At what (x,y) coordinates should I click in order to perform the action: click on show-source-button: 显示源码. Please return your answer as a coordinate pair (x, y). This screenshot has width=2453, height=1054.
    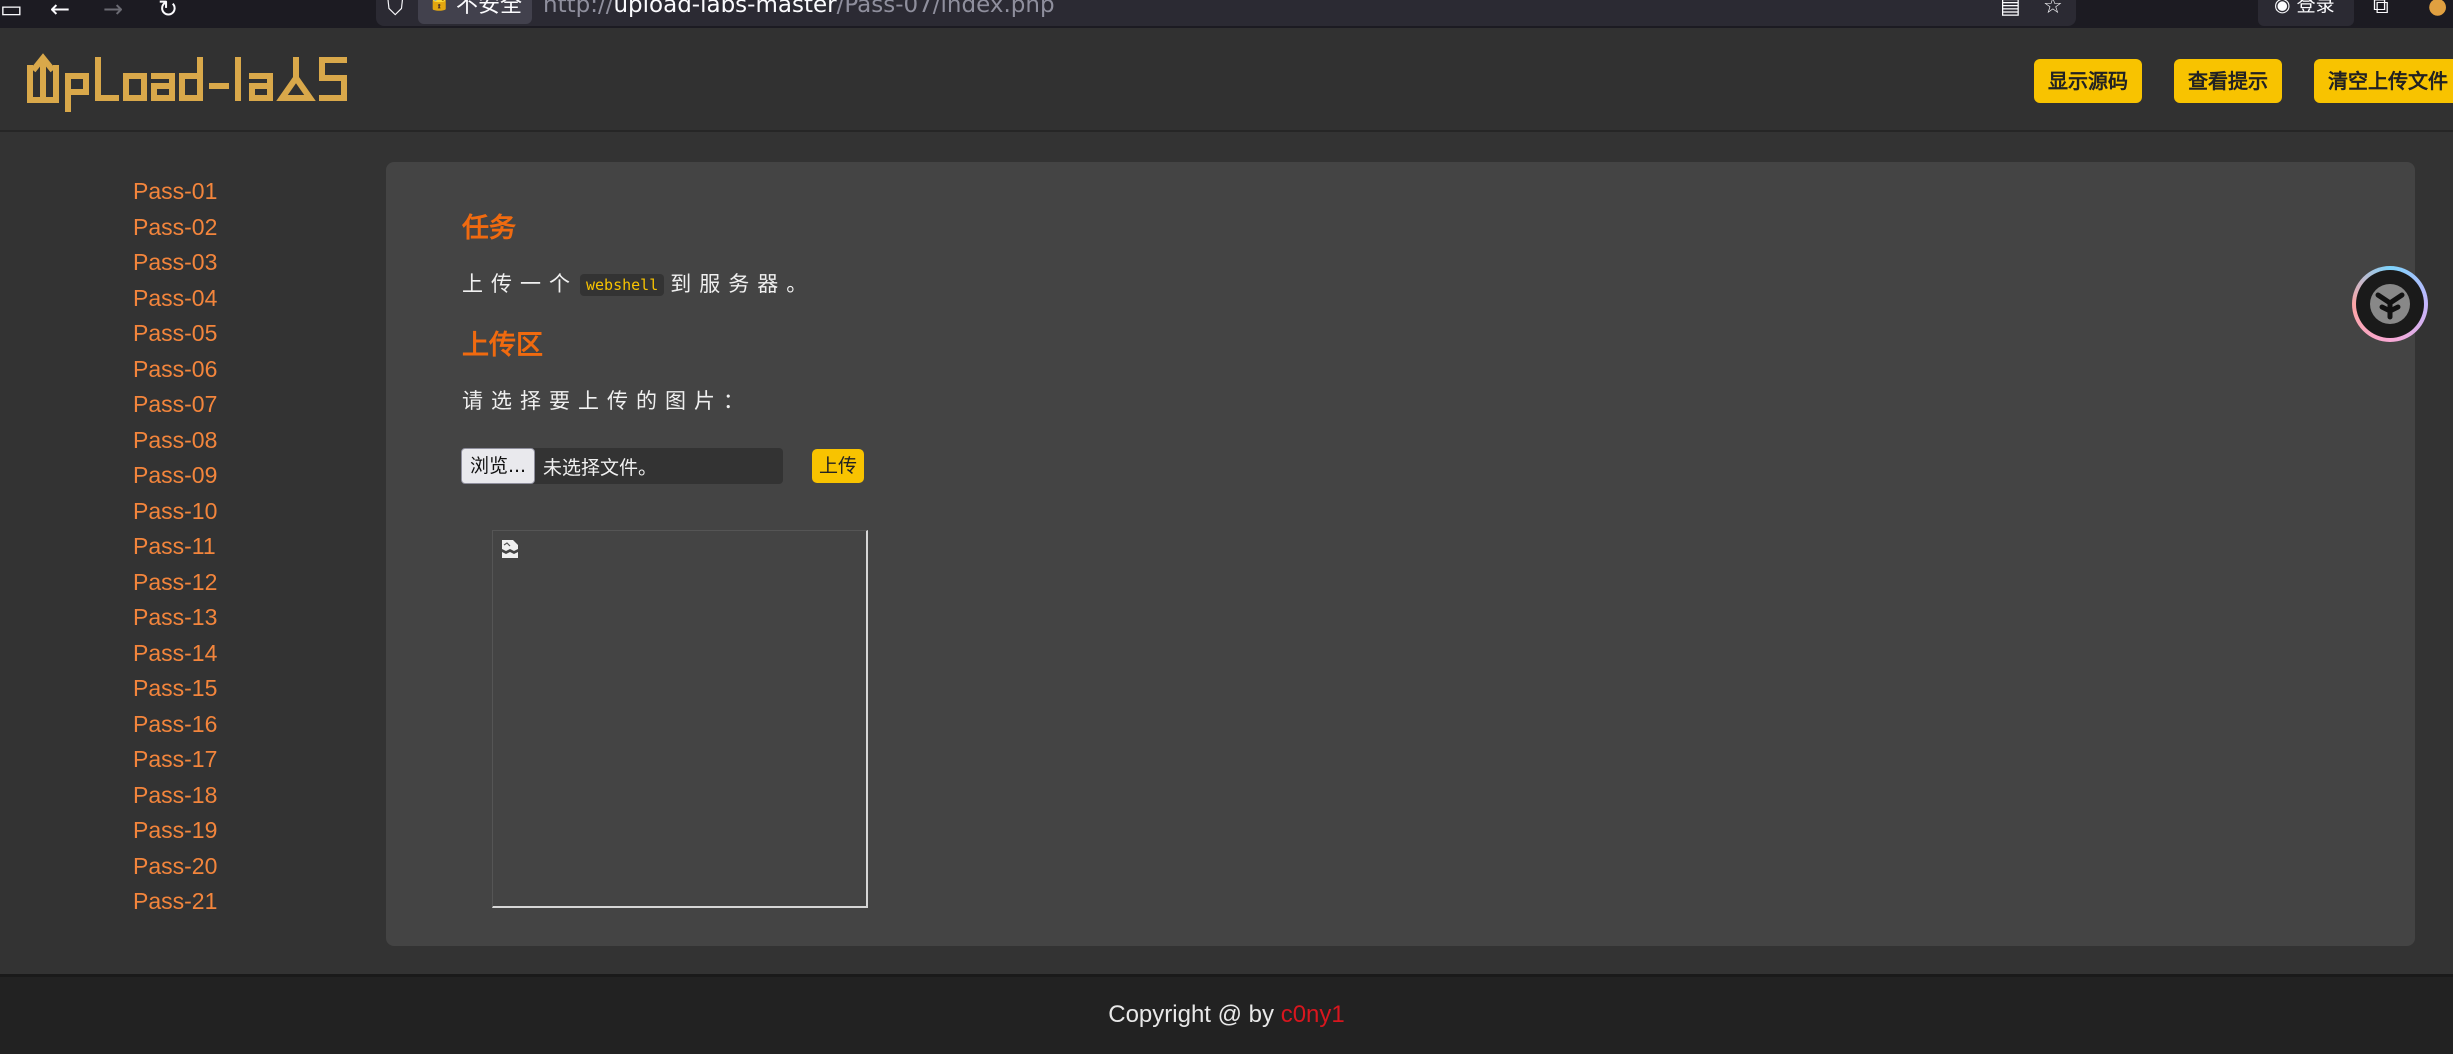
    Looking at the image, I should click on (2088, 81).